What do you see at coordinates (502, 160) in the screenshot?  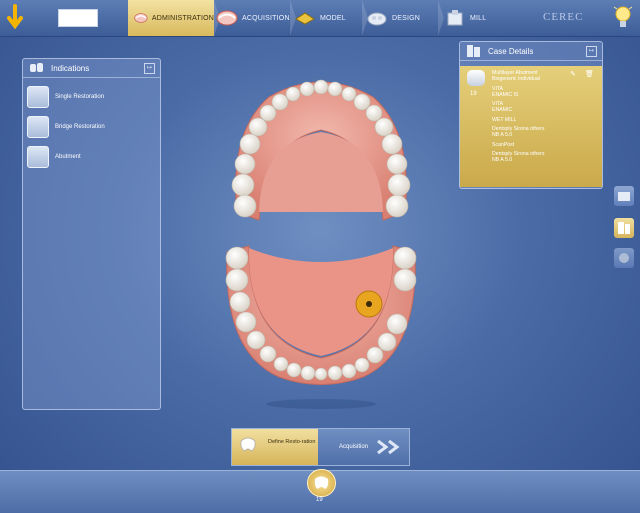 I see `case-line: NB A 5.0` at bounding box center [502, 160].